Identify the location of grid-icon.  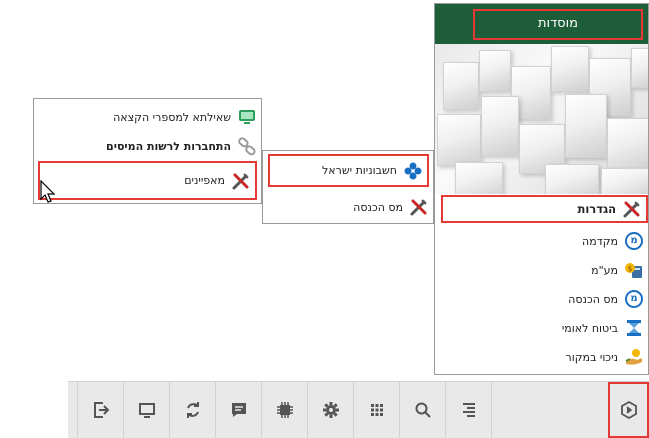
(376, 410).